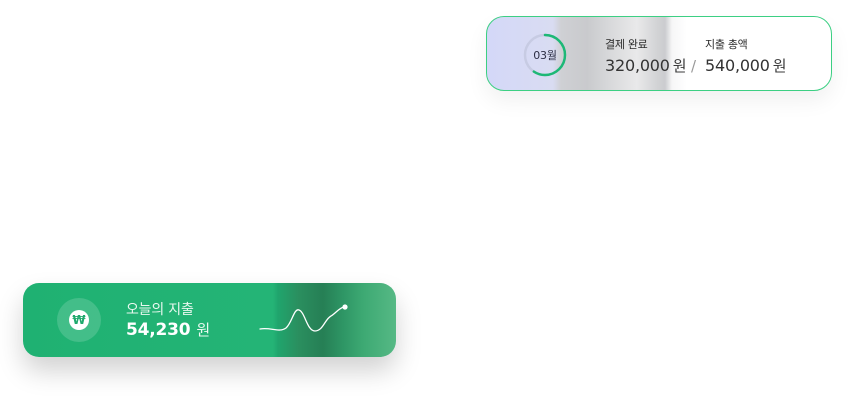 The width and height of the screenshot is (865, 401). Describe the element at coordinates (158, 330) in the screenshot. I see `today-amount: 54,230` at that location.